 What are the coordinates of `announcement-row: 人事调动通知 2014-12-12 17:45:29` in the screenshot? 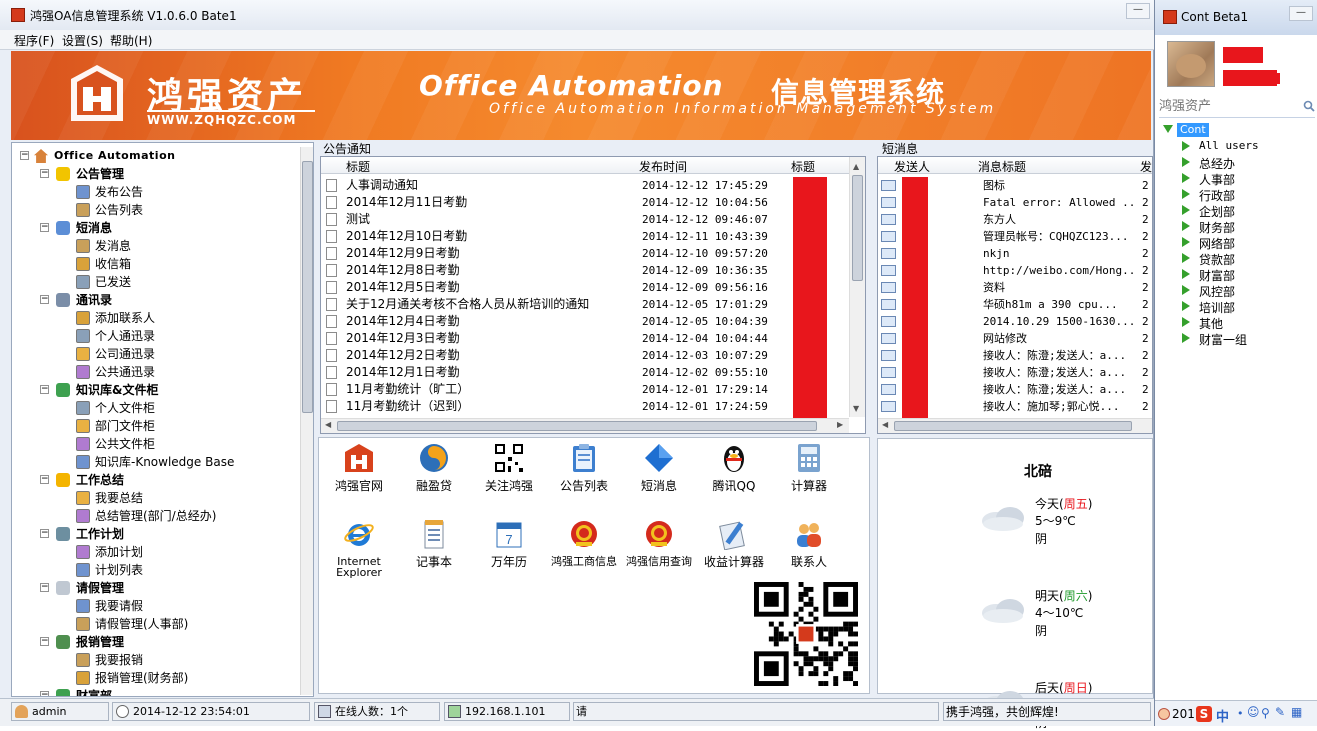 It's located at (585, 185).